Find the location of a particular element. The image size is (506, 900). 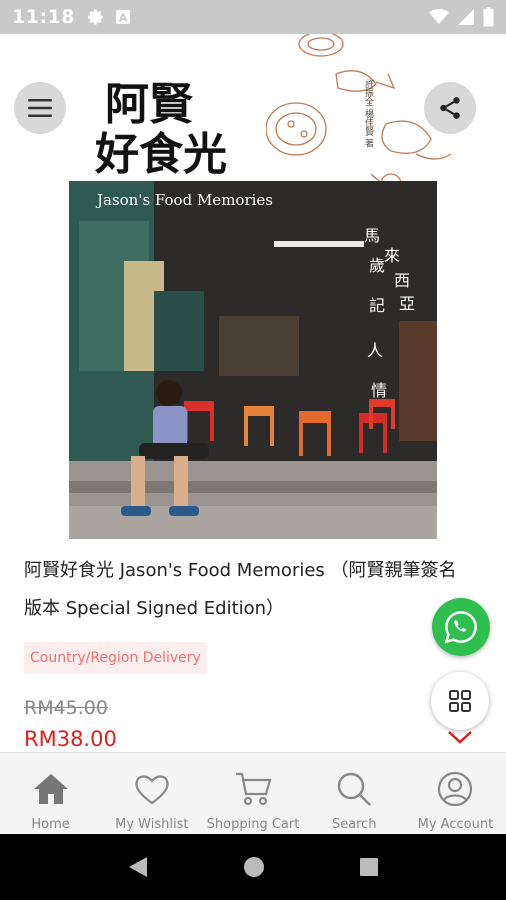

svg-text: 情 is located at coordinates (379, 390).